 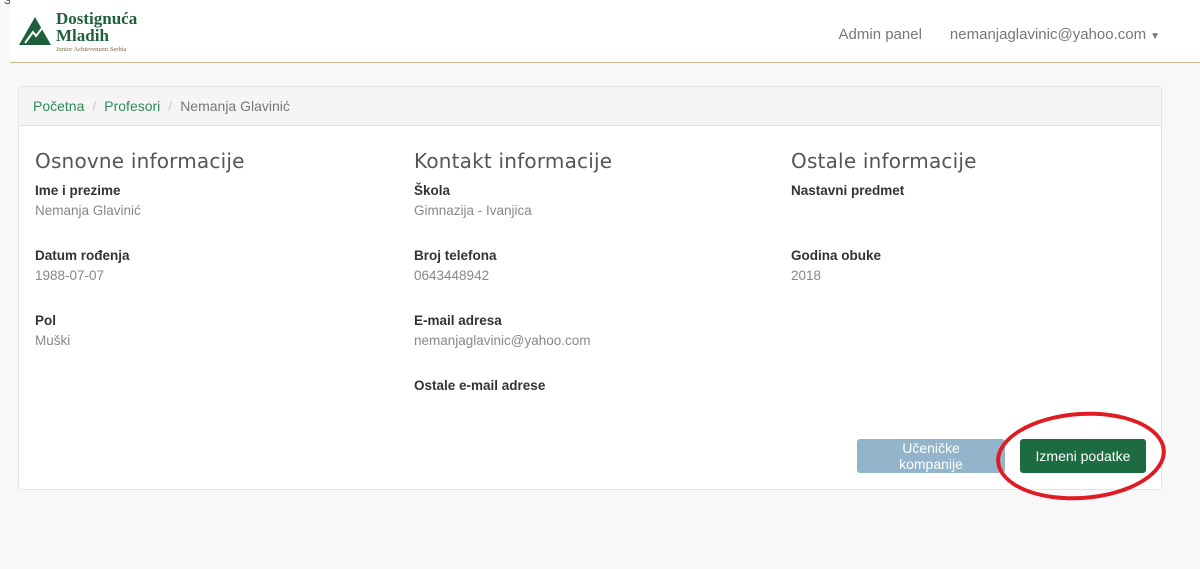 I want to click on logo-mountain-icon, so click(x=35, y=31).